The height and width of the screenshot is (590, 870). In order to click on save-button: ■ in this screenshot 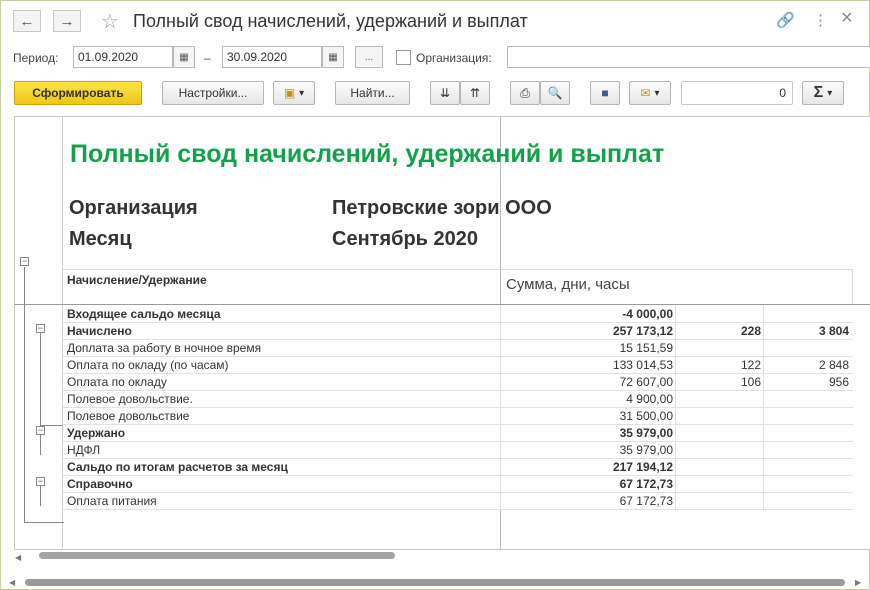, I will do `click(605, 93)`.